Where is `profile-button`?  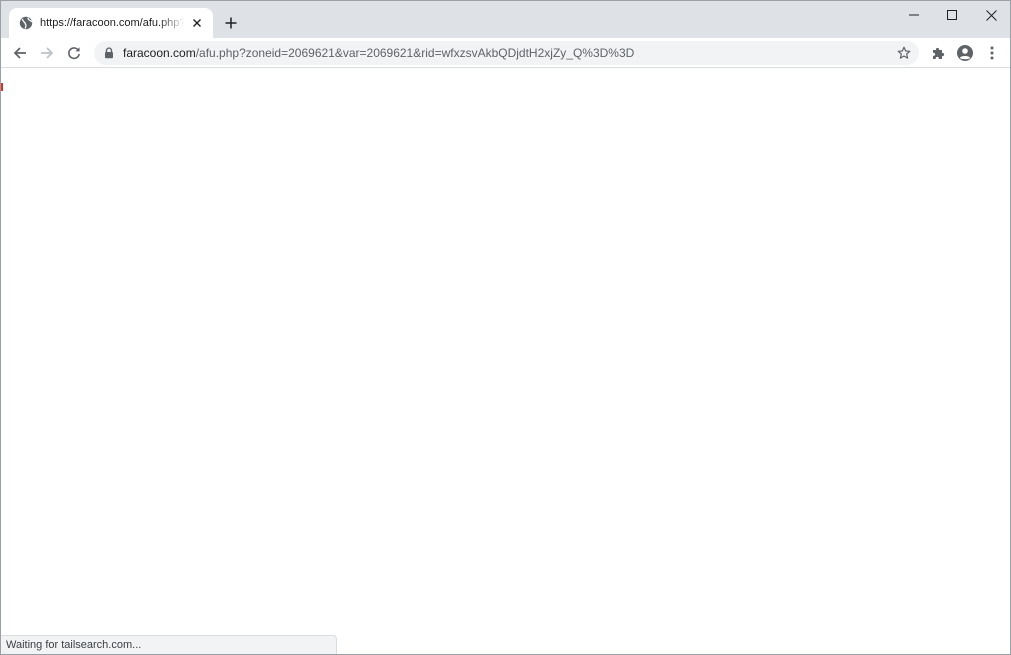 profile-button is located at coordinates (965, 53).